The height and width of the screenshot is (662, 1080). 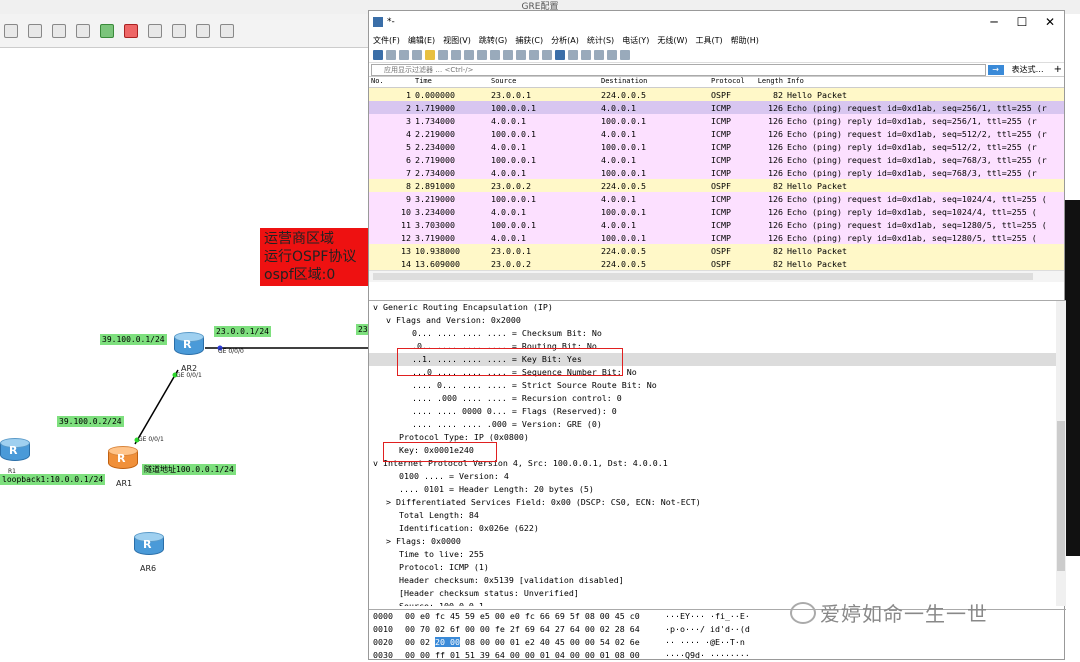 What do you see at coordinates (179, 30) in the screenshot?
I see `capture-icon` at bounding box center [179, 30].